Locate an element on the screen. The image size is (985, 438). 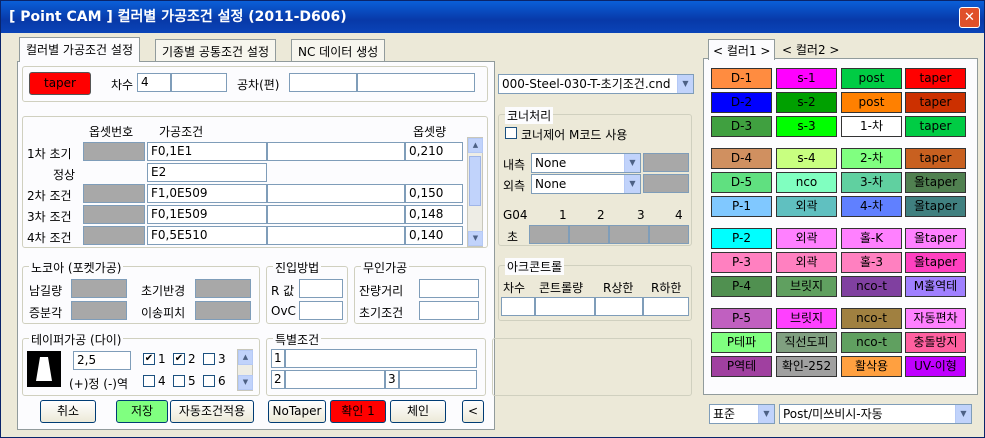
post-combo: Post/미쓰비시-자동 ▼ is located at coordinates (875, 414).